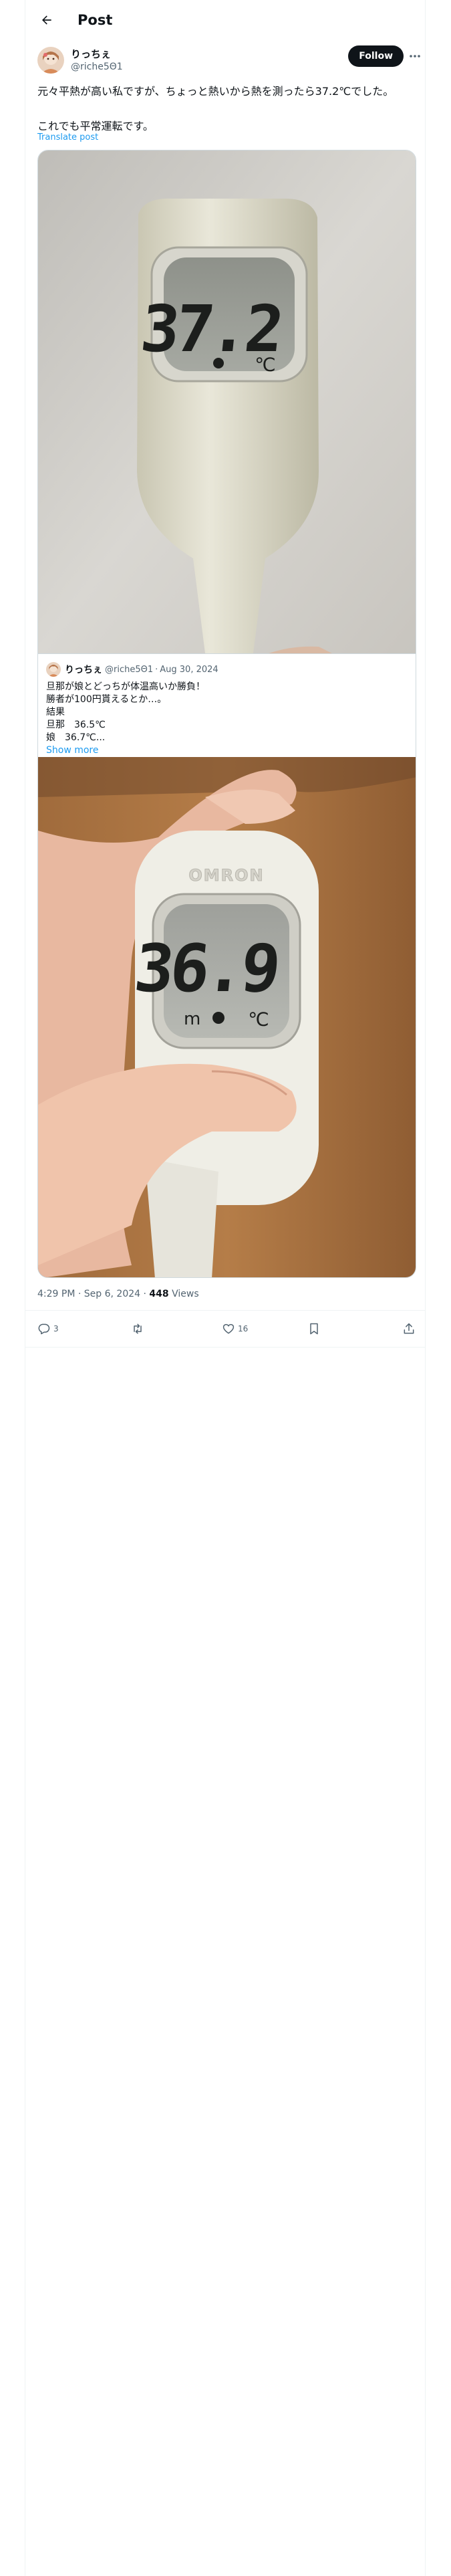  Describe the element at coordinates (55, 713) in the screenshot. I see `quoted-text-line: 結果` at that location.